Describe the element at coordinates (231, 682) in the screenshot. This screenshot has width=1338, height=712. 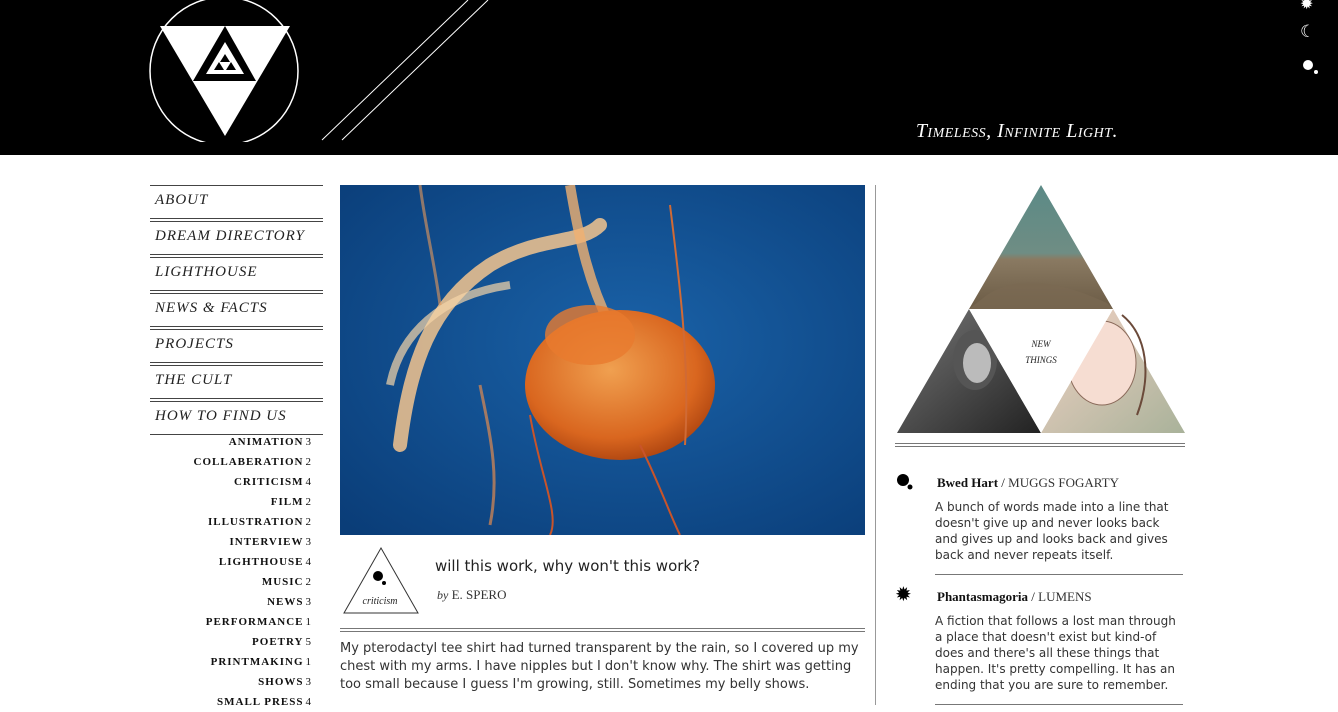
I see `category-item: SHOWS 3` at that location.